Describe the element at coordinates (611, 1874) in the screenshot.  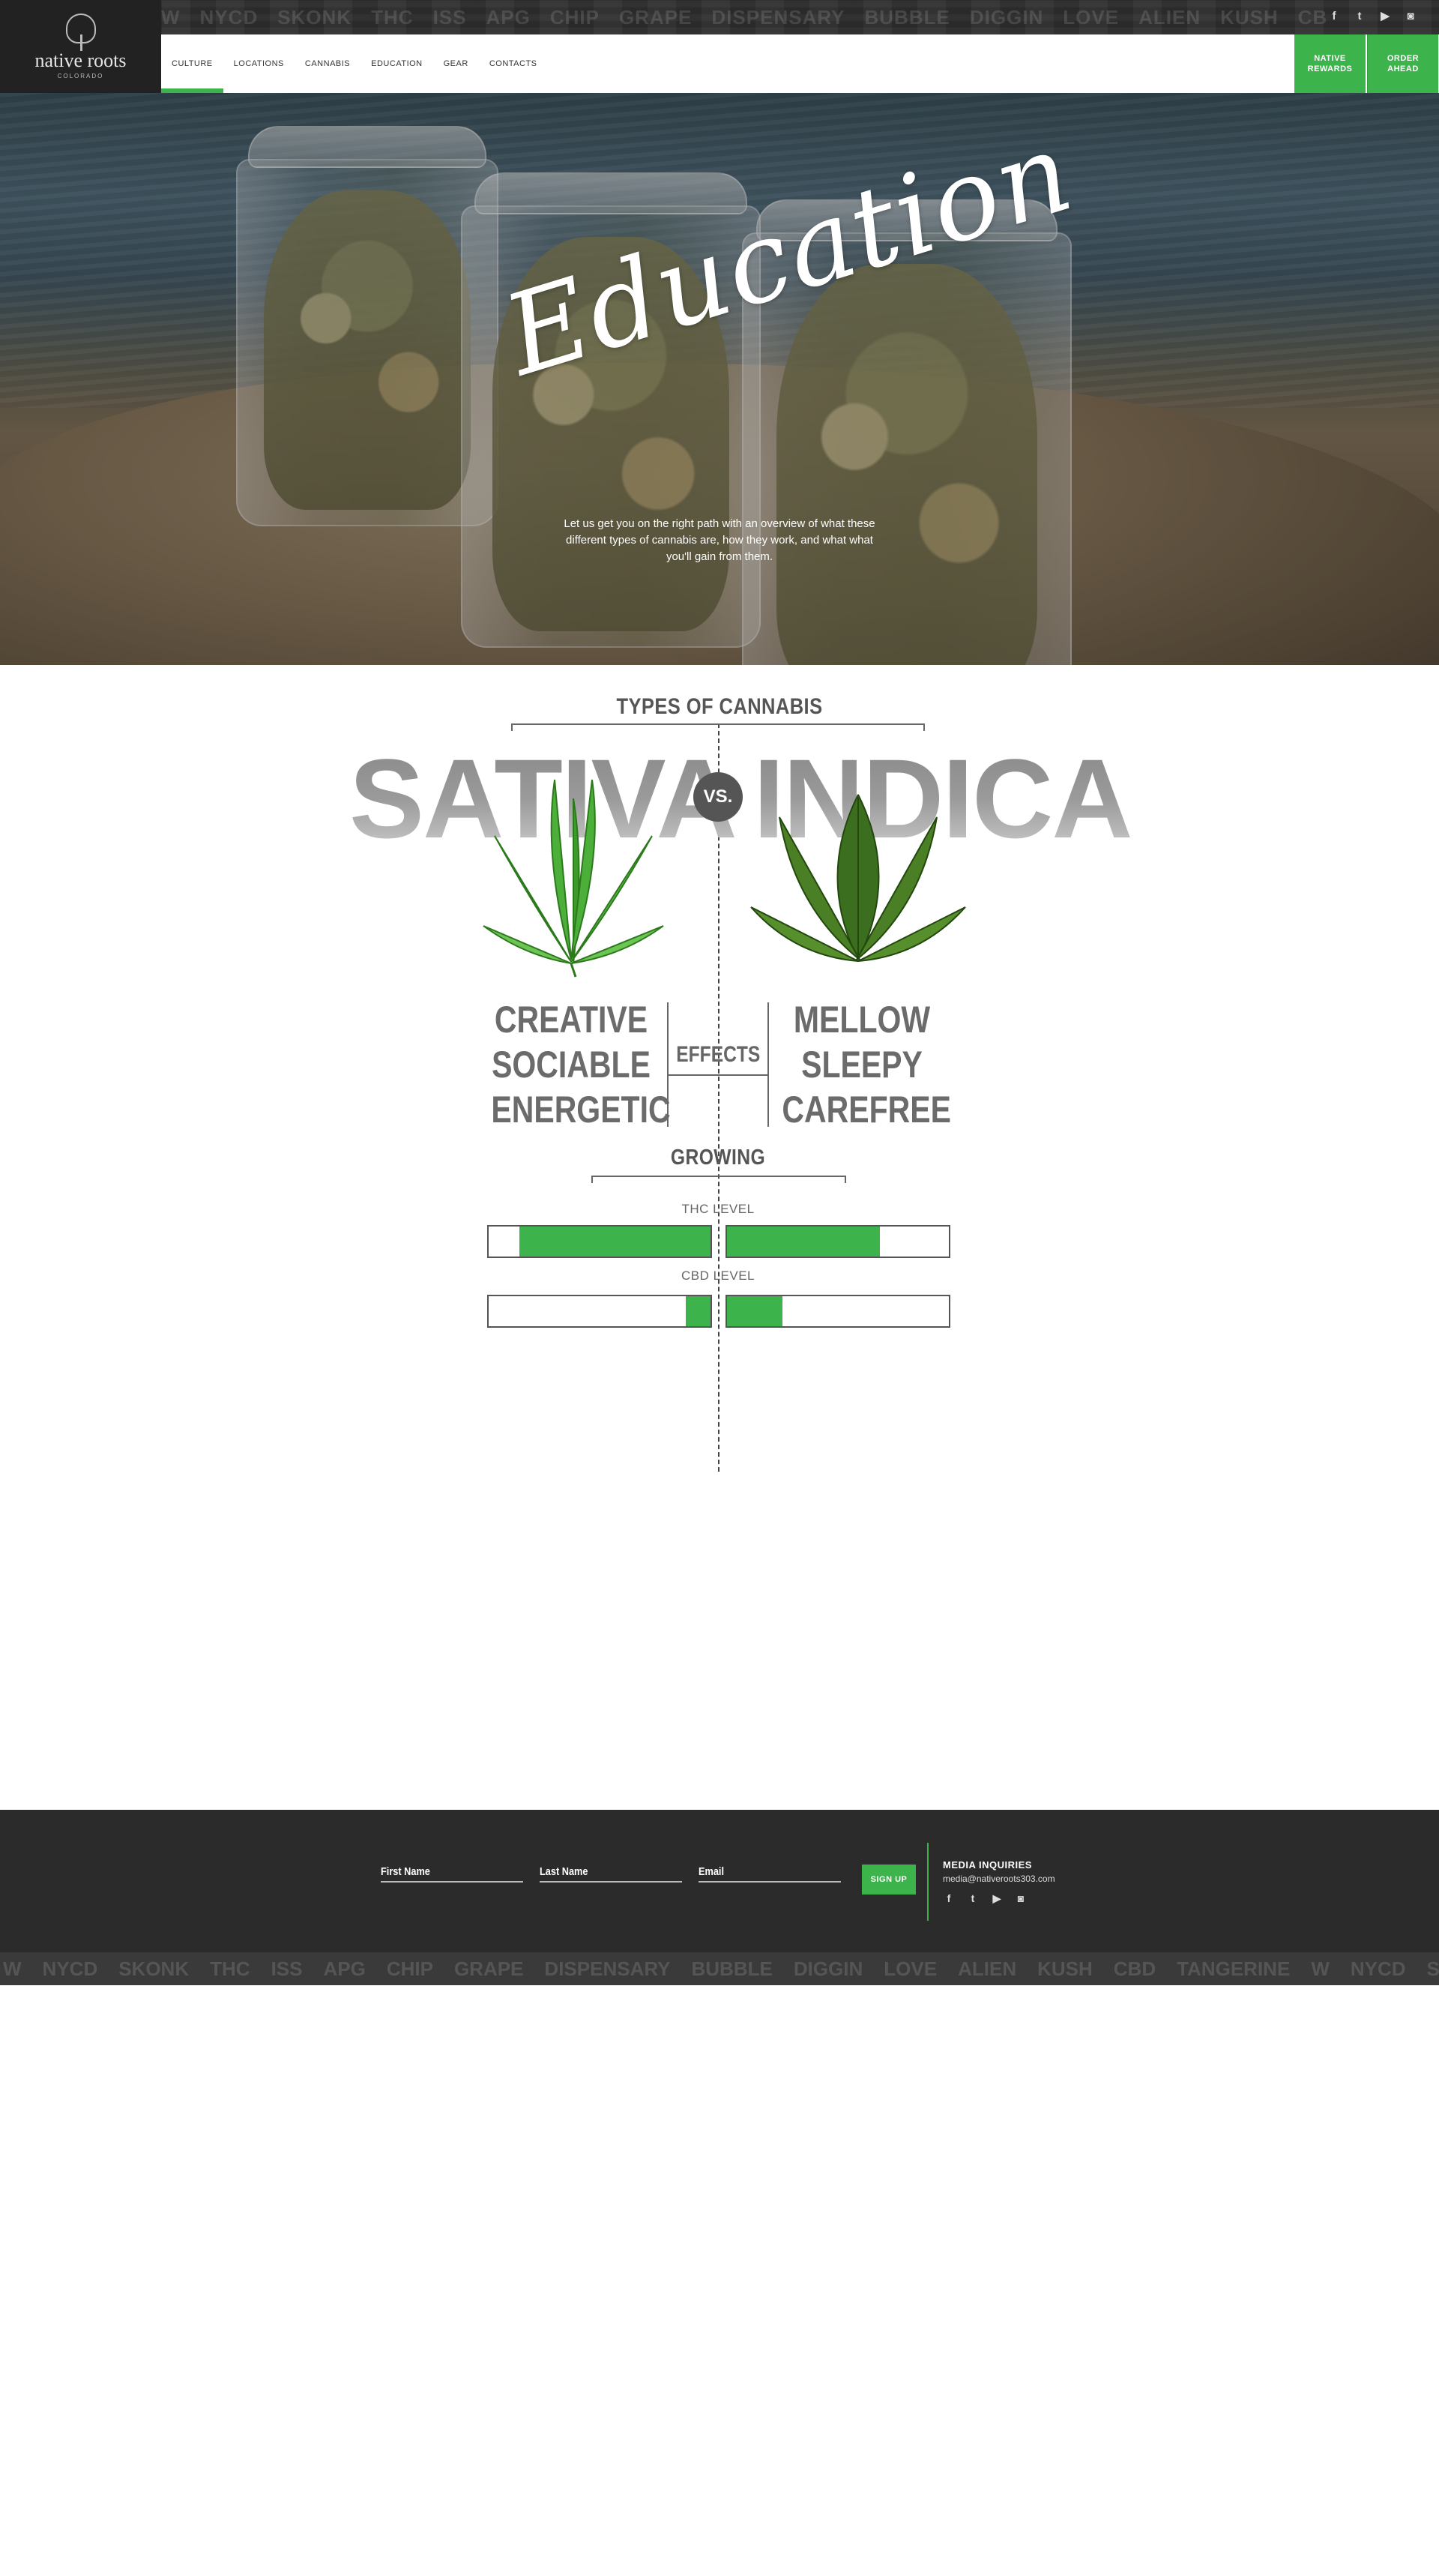
I see `last-name-field: Last Name` at that location.